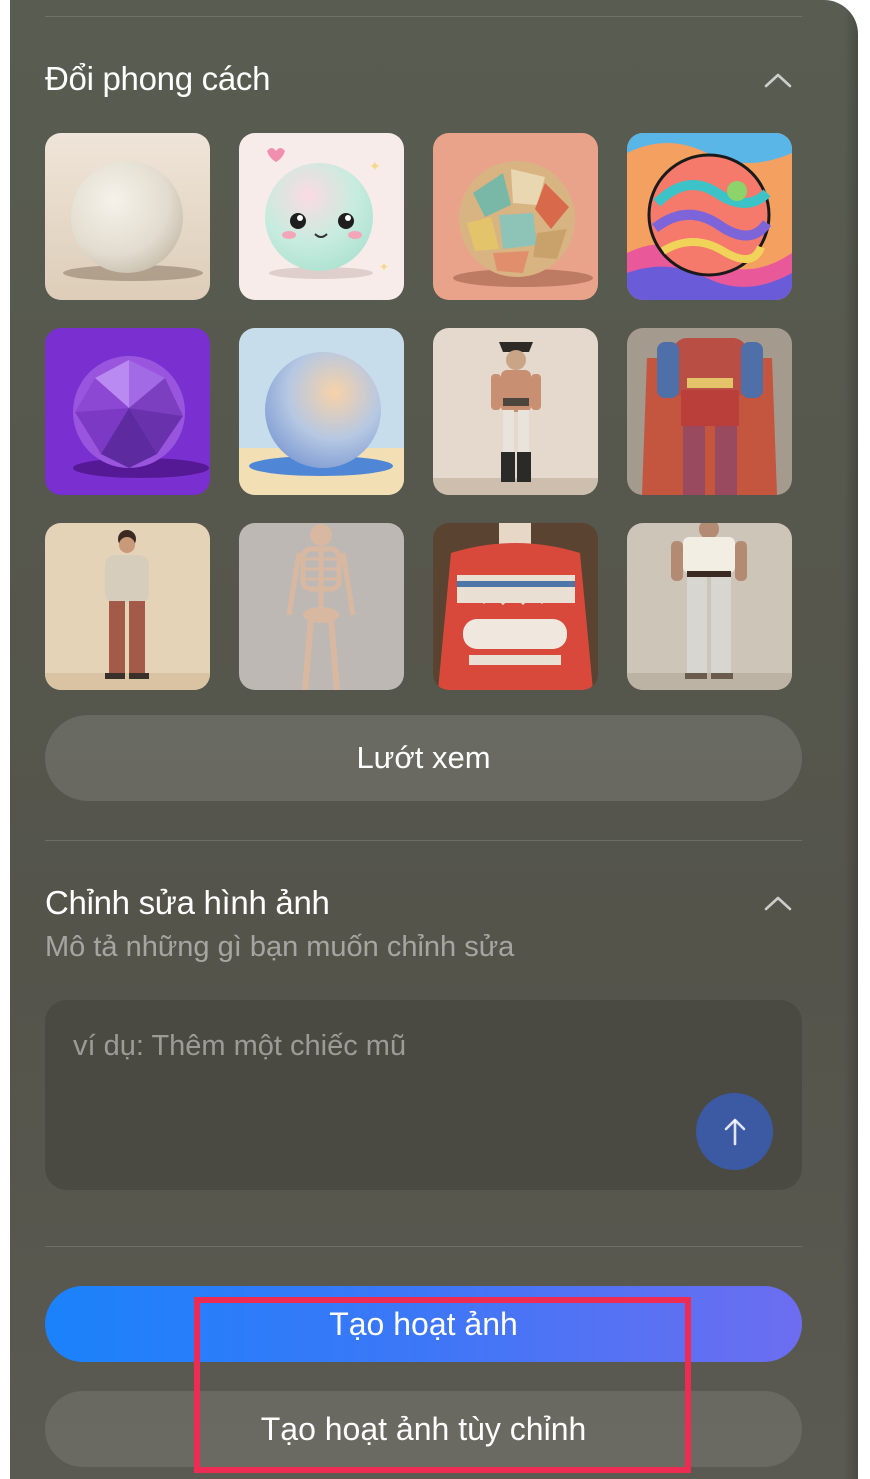 The image size is (870, 1479). Describe the element at coordinates (778, 80) in the screenshot. I see `restyle-collapse-chevron-icon` at that location.